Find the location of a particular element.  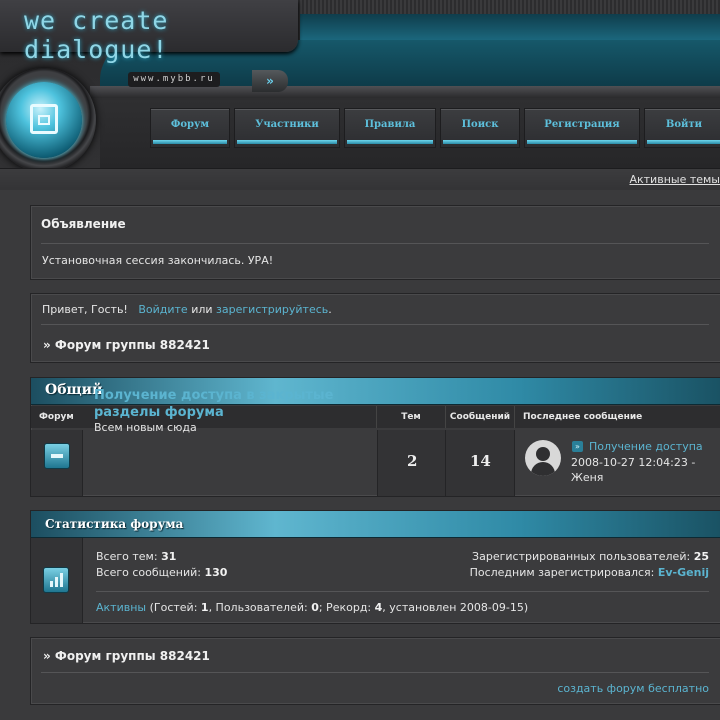

column-header-last-post: Последнее сообщение is located at coordinates (617, 417).